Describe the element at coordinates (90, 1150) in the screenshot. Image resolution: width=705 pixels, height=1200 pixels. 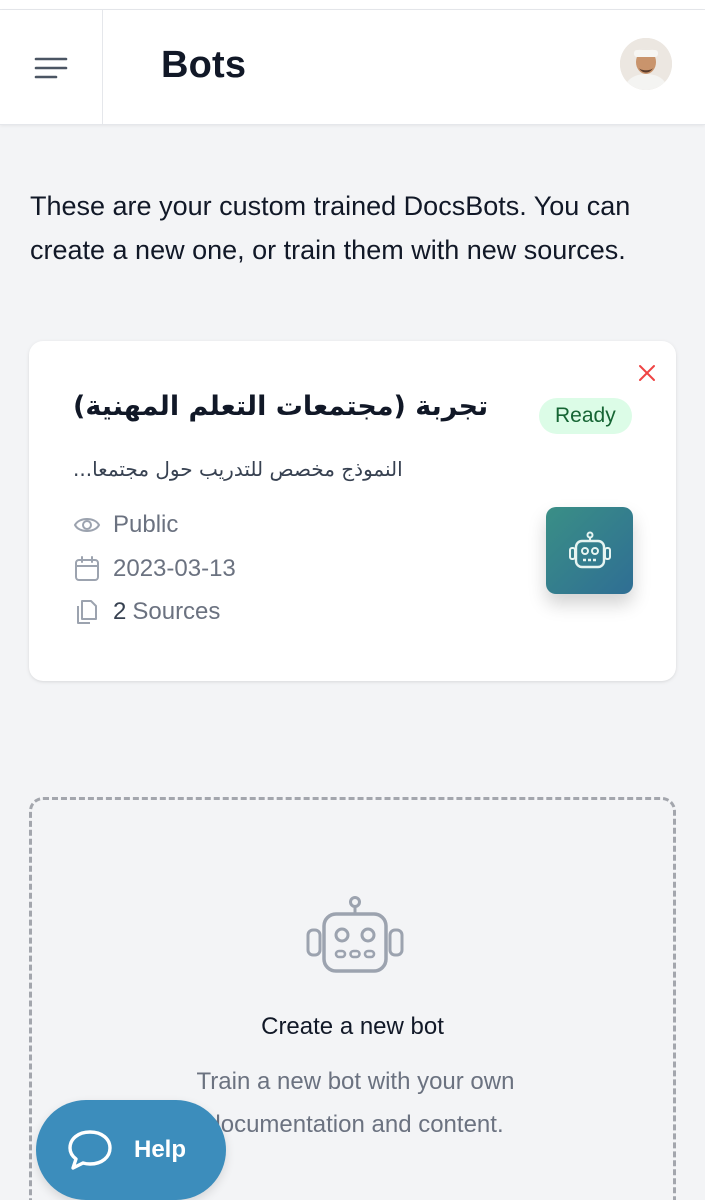
I see `chat-bubble-icon` at that location.